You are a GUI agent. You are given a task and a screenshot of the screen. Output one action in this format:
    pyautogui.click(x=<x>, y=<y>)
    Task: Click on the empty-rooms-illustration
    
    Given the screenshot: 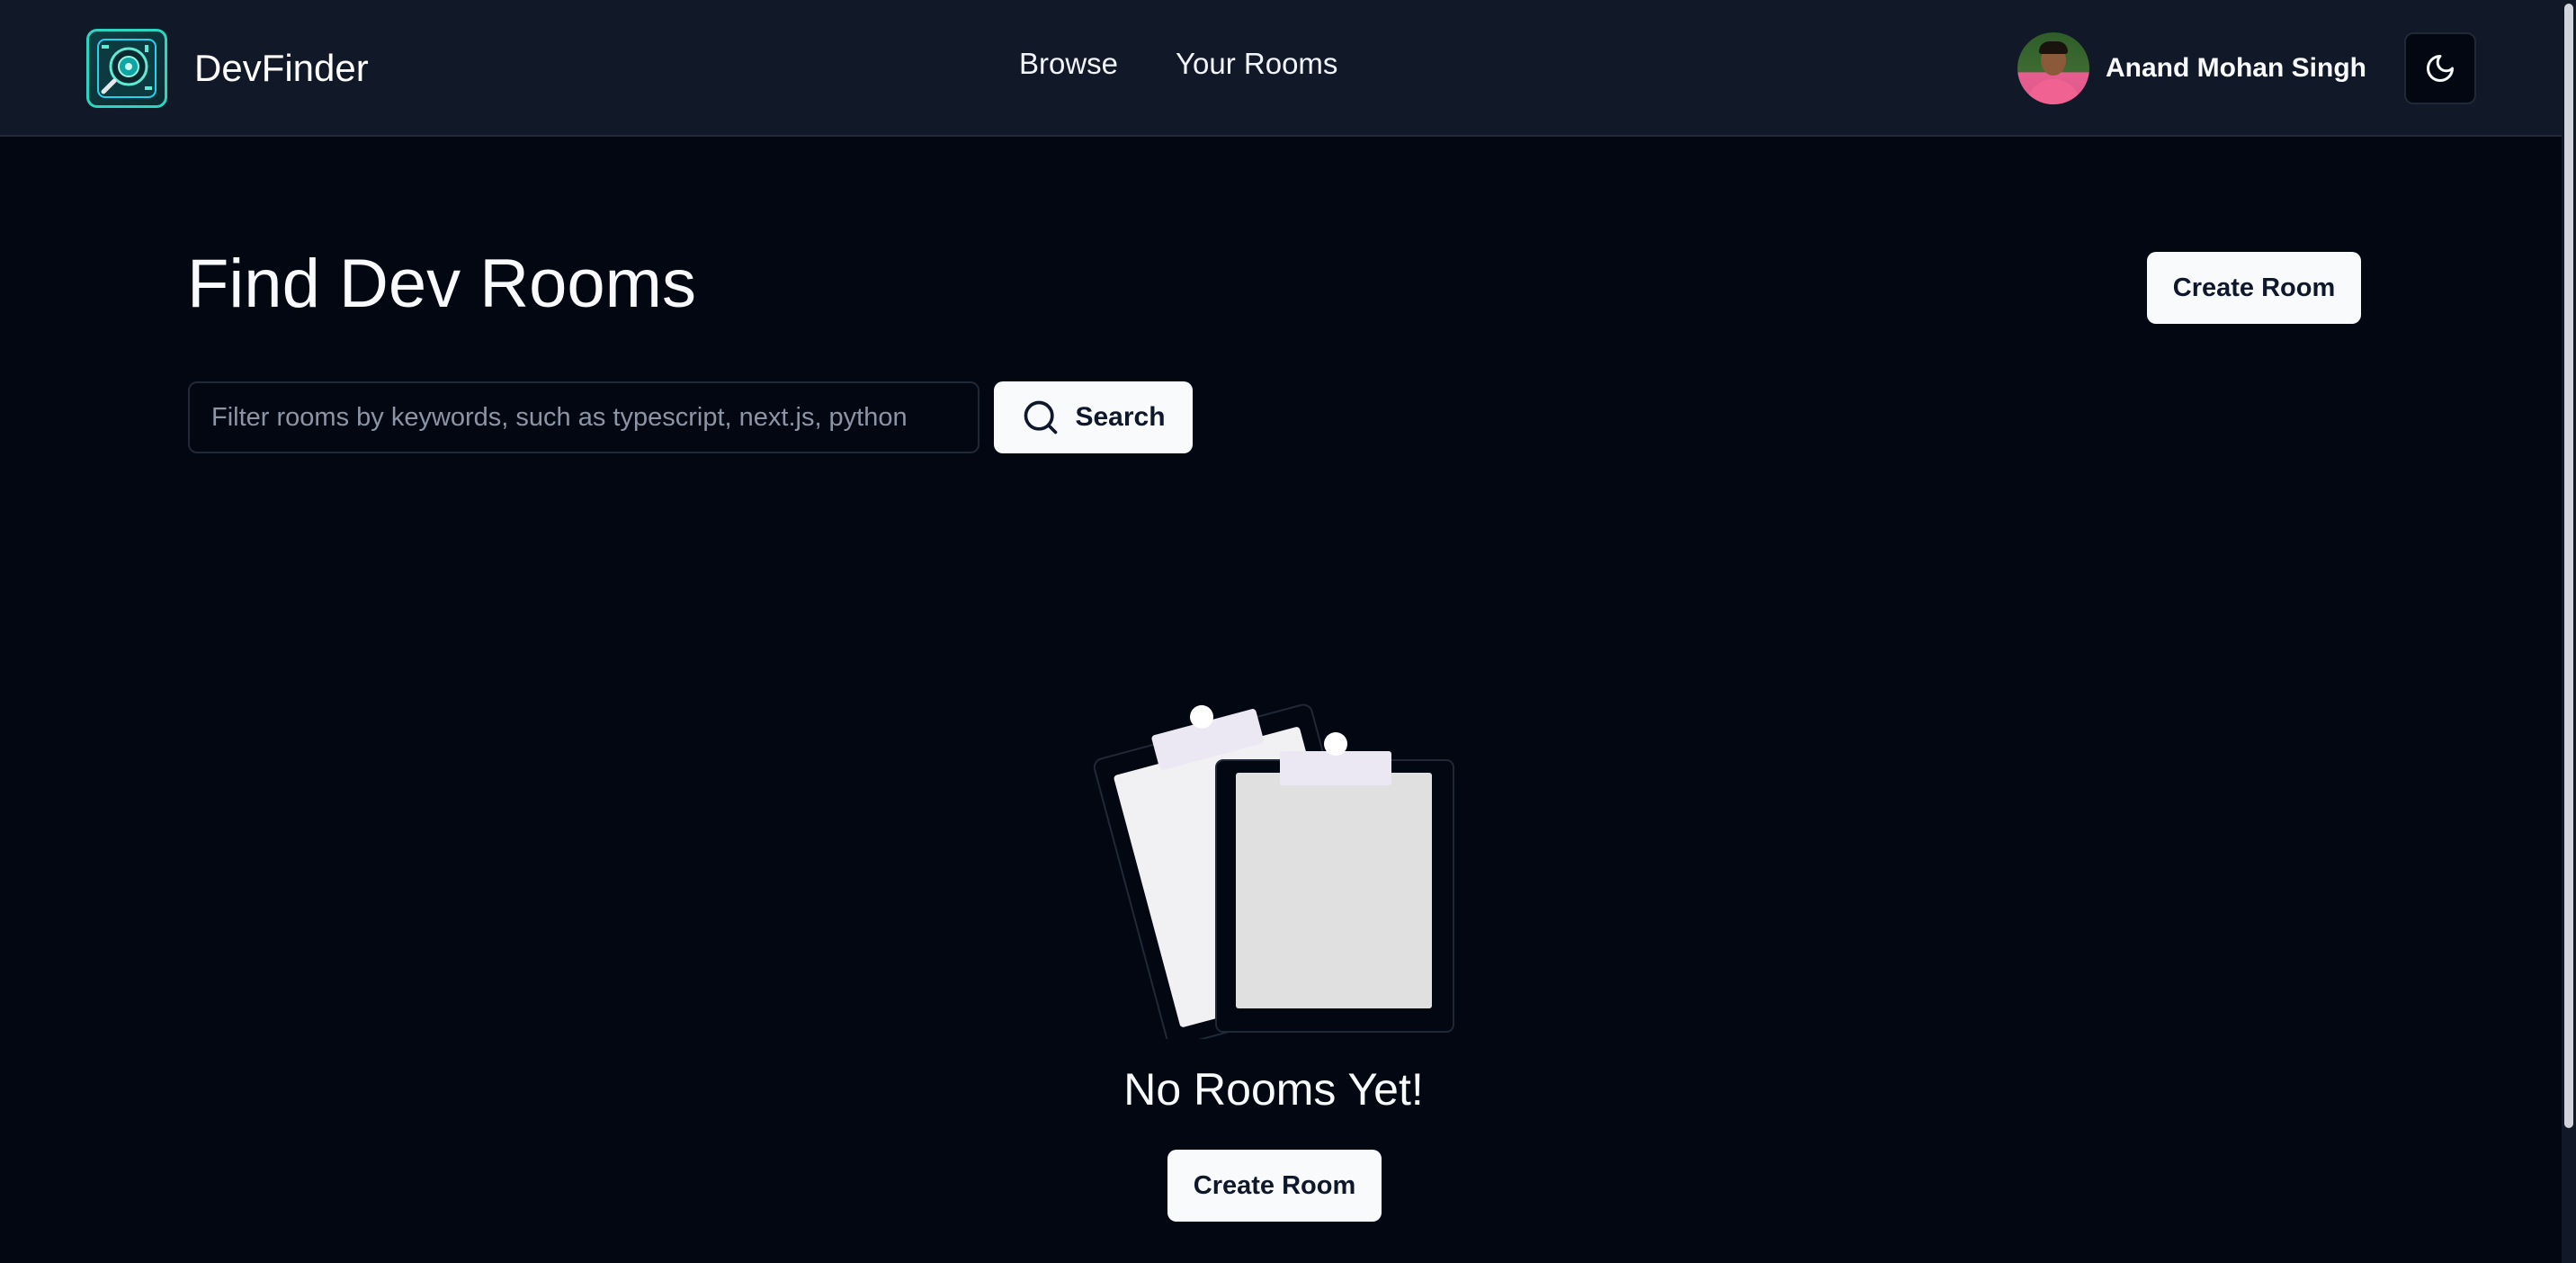 What is the action you would take?
    pyautogui.click(x=1277, y=863)
    